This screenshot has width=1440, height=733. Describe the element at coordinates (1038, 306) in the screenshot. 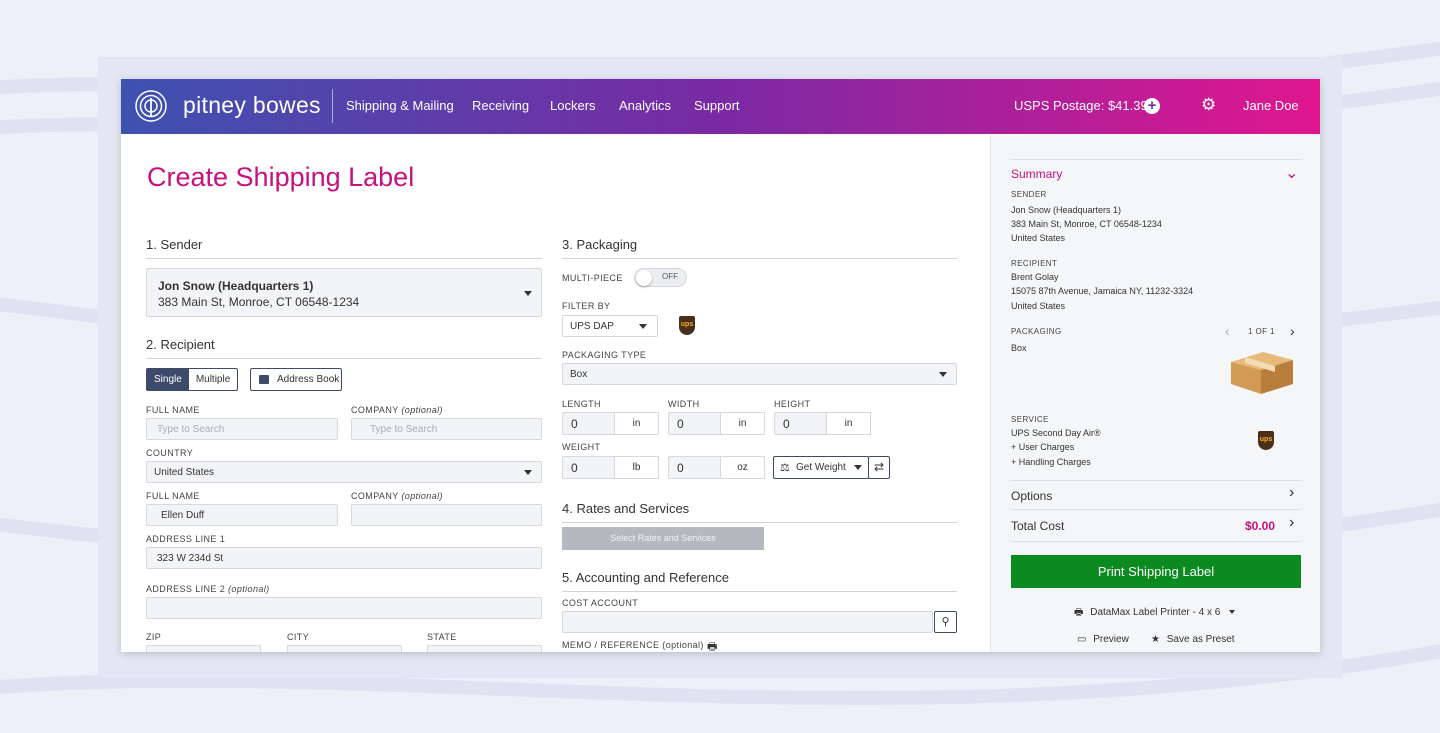

I see `summary-recipient-line: United States` at that location.